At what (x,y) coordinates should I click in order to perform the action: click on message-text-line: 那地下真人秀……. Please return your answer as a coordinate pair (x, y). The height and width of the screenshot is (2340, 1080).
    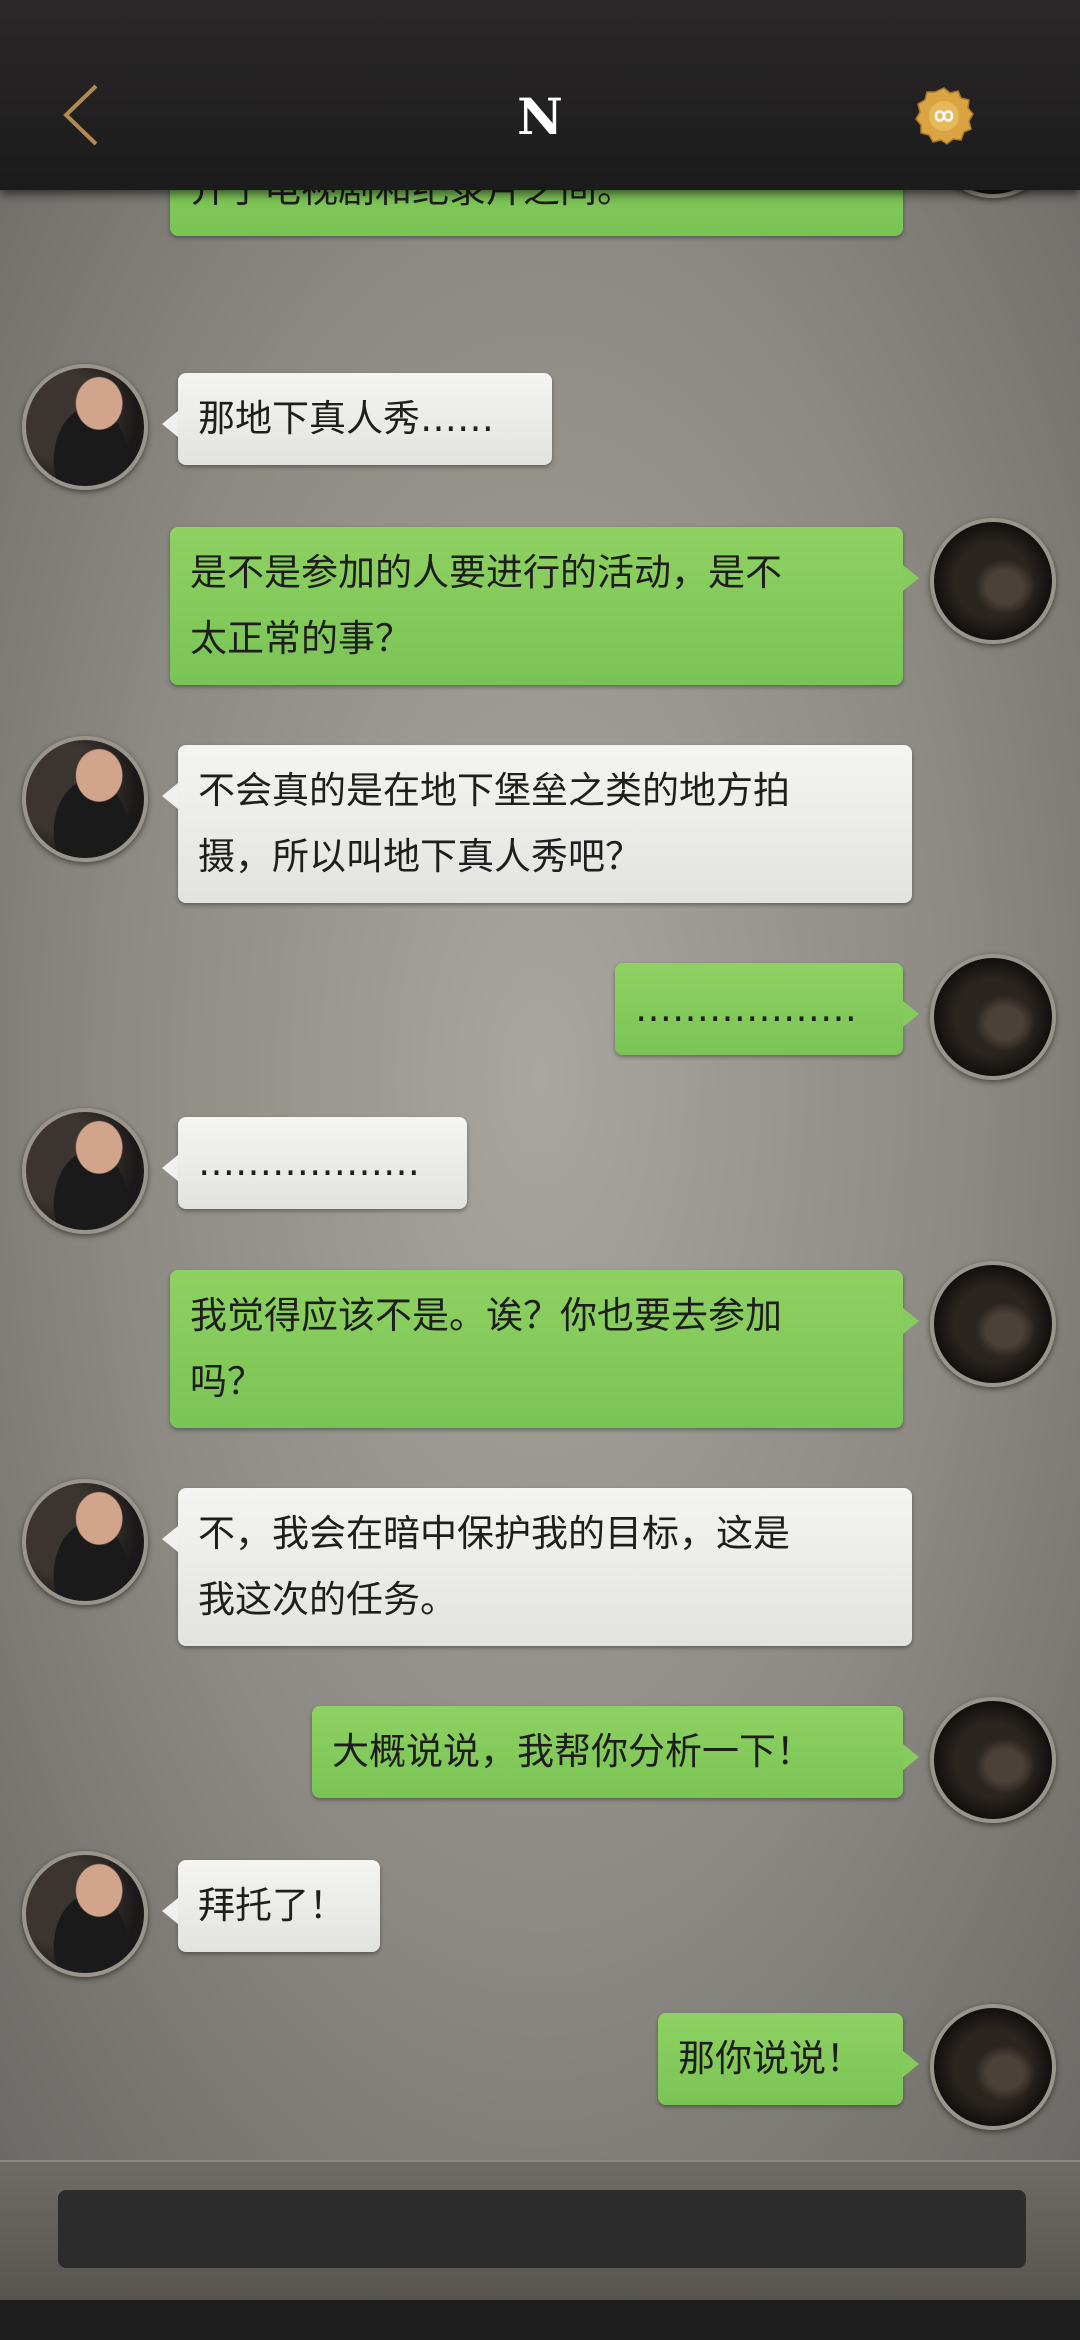
    Looking at the image, I should click on (346, 418).